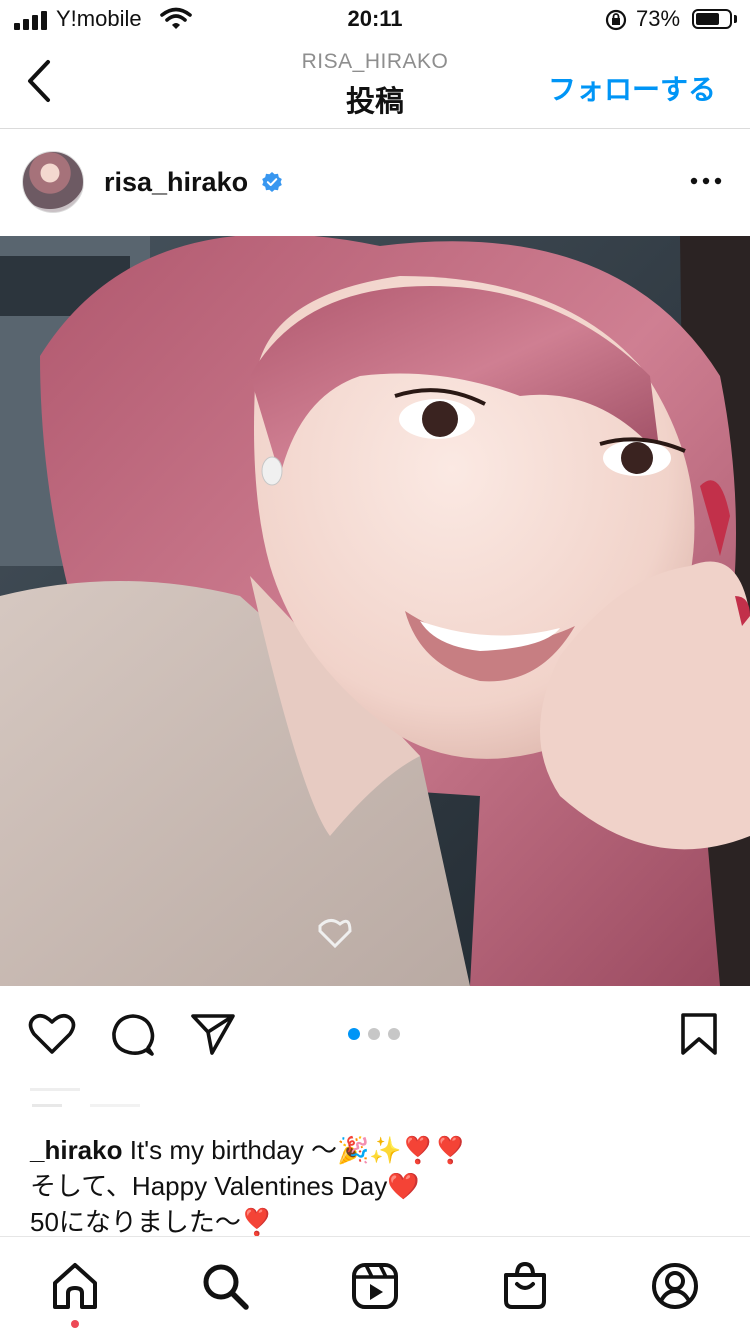  I want to click on battery-icon, so click(712, 19).